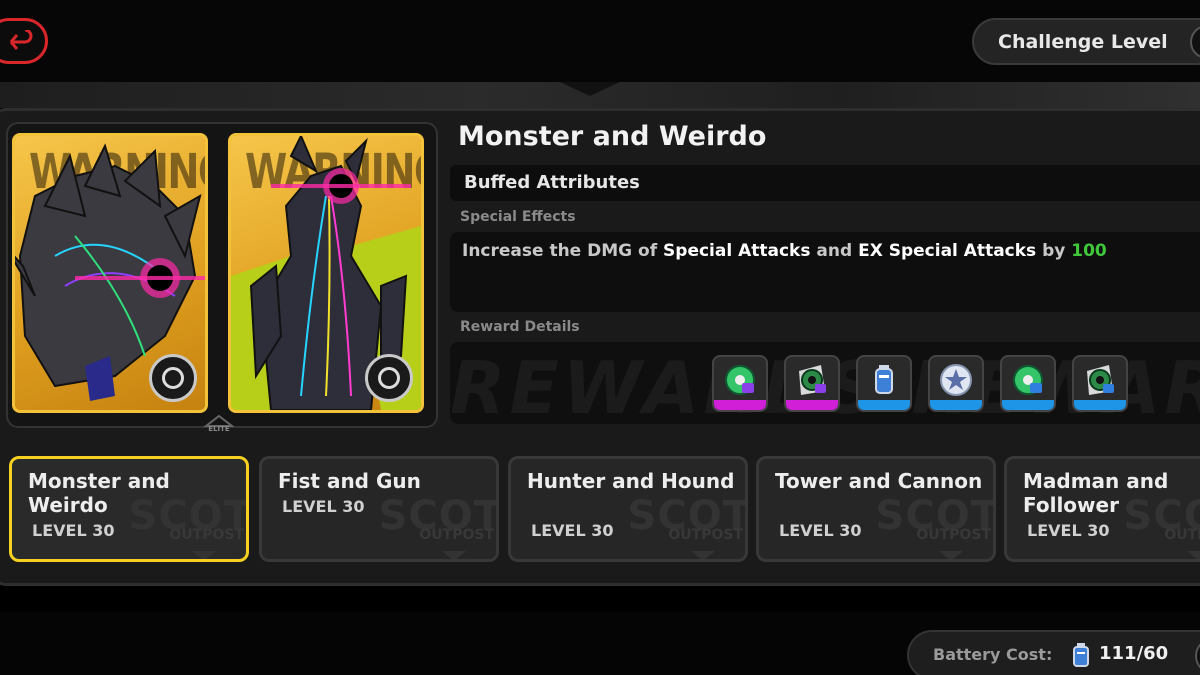 This screenshot has width=1200, height=675. What do you see at coordinates (884, 379) in the screenshot?
I see `battery-canister-icon` at bounding box center [884, 379].